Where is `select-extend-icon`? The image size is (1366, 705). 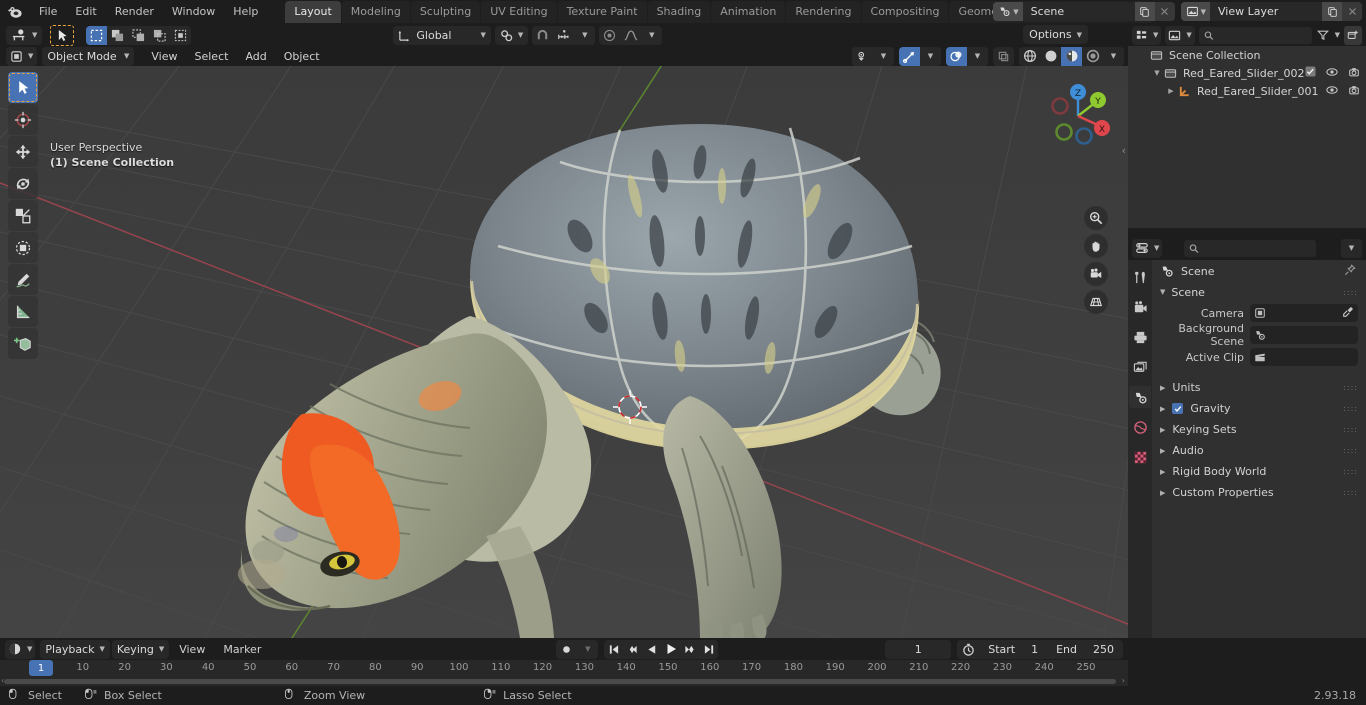
select-extend-icon is located at coordinates (118, 35).